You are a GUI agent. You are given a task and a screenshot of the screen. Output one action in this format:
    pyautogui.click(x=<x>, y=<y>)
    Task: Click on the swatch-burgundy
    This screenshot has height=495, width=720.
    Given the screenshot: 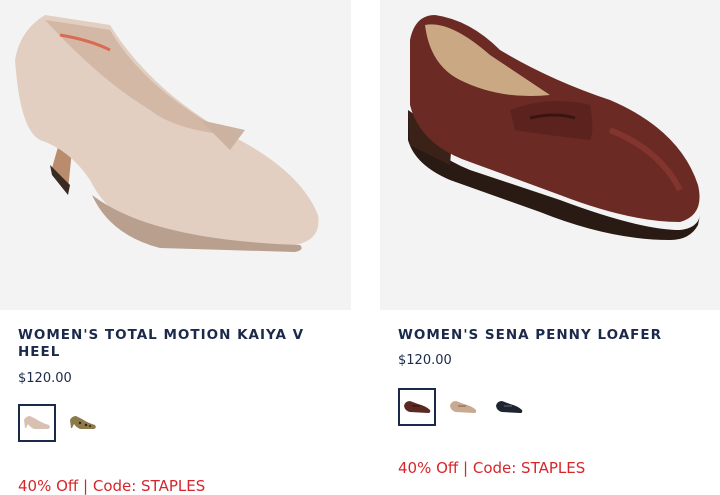 What is the action you would take?
    pyautogui.click(x=417, y=407)
    